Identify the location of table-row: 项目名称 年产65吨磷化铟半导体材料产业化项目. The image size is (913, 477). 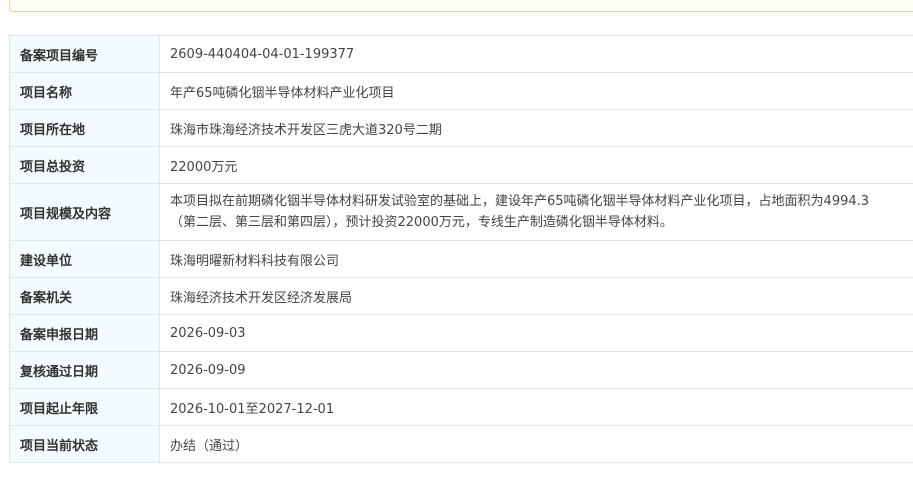
(461, 91).